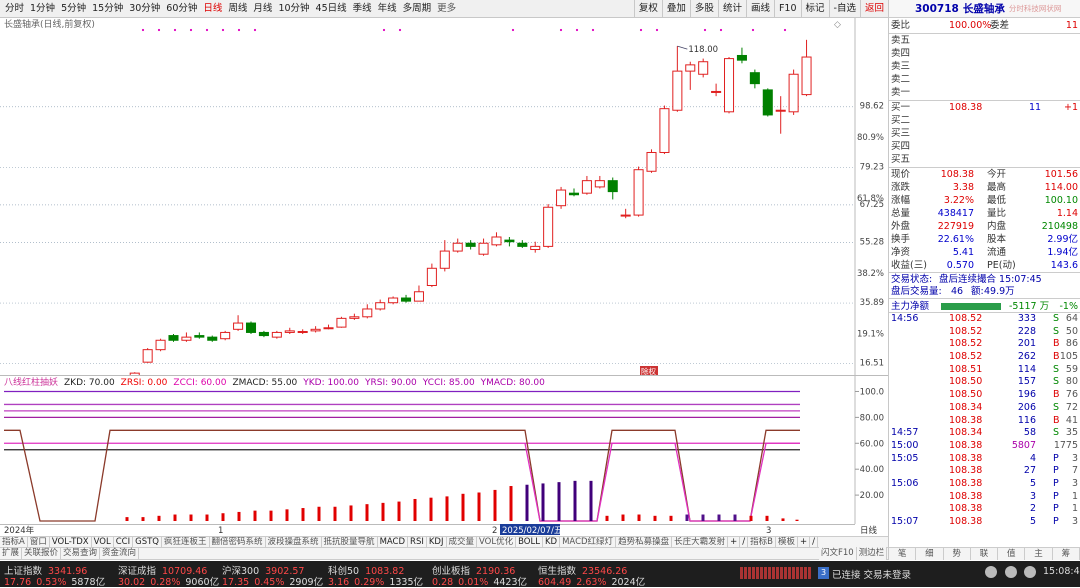  Describe the element at coordinates (446, 9) in the screenshot. I see `period-tab: 更多` at that location.